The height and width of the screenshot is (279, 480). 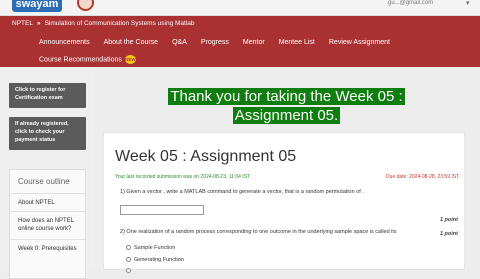 I want to click on breadcrumb-root: NPTEL, so click(x=22, y=23).